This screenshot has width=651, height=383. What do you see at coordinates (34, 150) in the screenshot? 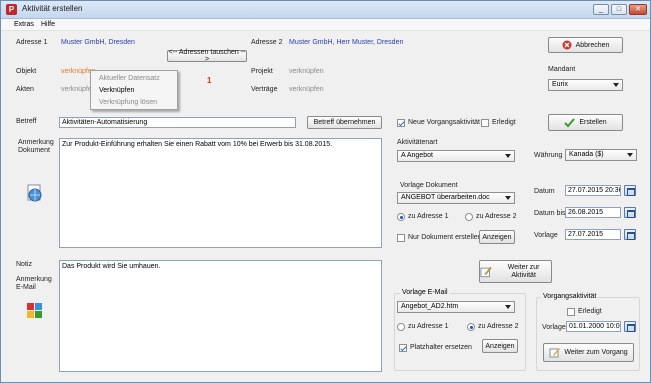
I see `dokument-label: Dokument` at bounding box center [34, 150].